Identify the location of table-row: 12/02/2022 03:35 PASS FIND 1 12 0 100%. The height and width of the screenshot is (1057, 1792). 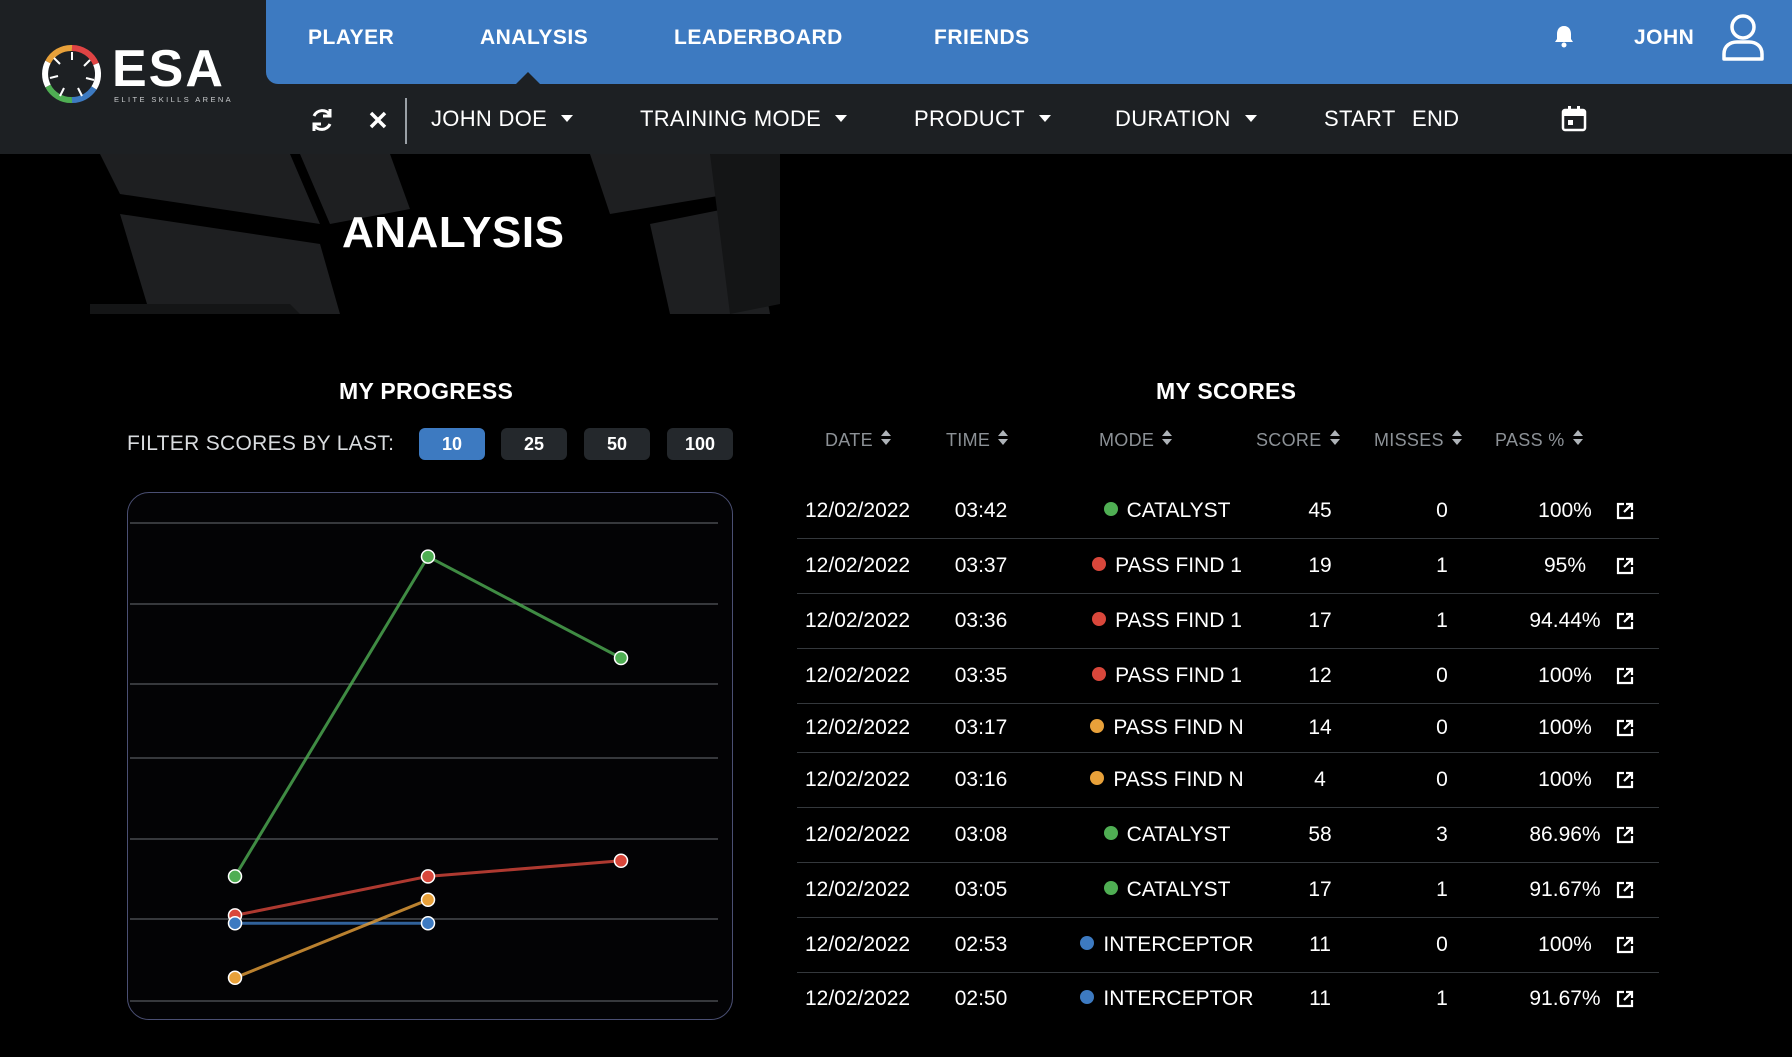
(1228, 676).